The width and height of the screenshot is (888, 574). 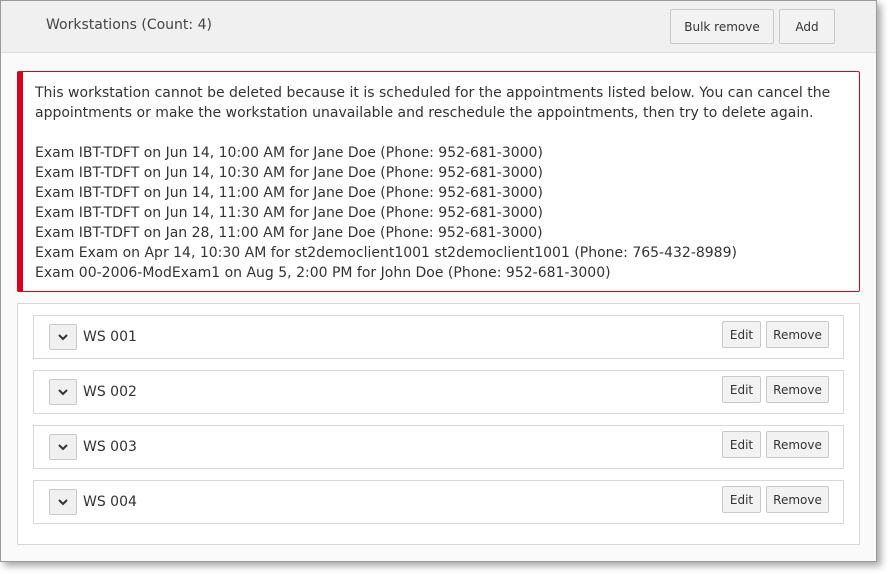 What do you see at coordinates (110, 502) in the screenshot?
I see `workstation-name: WS 004` at bounding box center [110, 502].